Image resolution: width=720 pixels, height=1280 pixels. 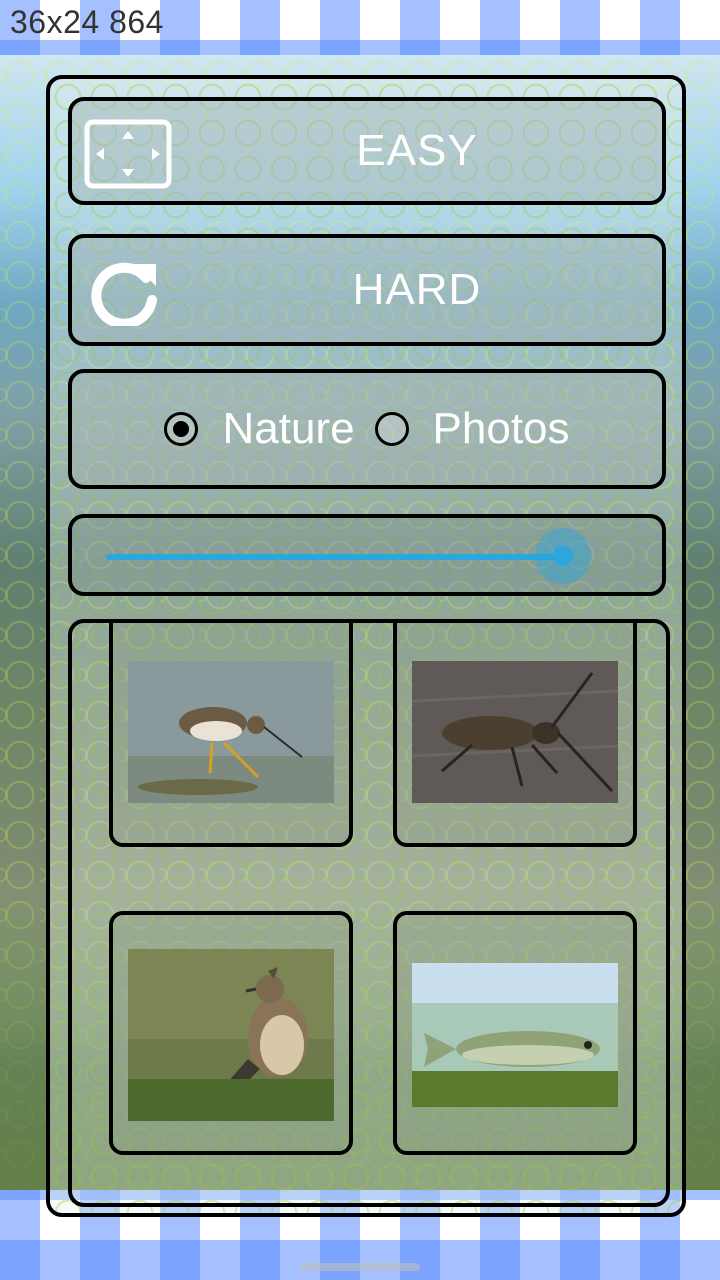 I want to click on radio-nature: Nature, so click(x=259, y=429).